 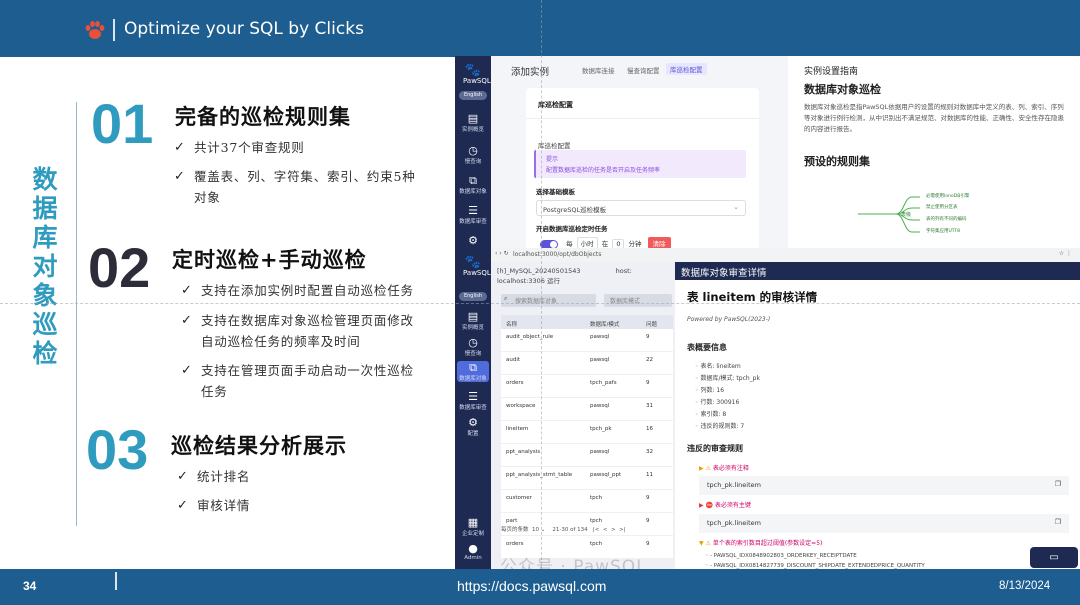 I want to click on vtitle-char: 数, so click(x=45, y=179).